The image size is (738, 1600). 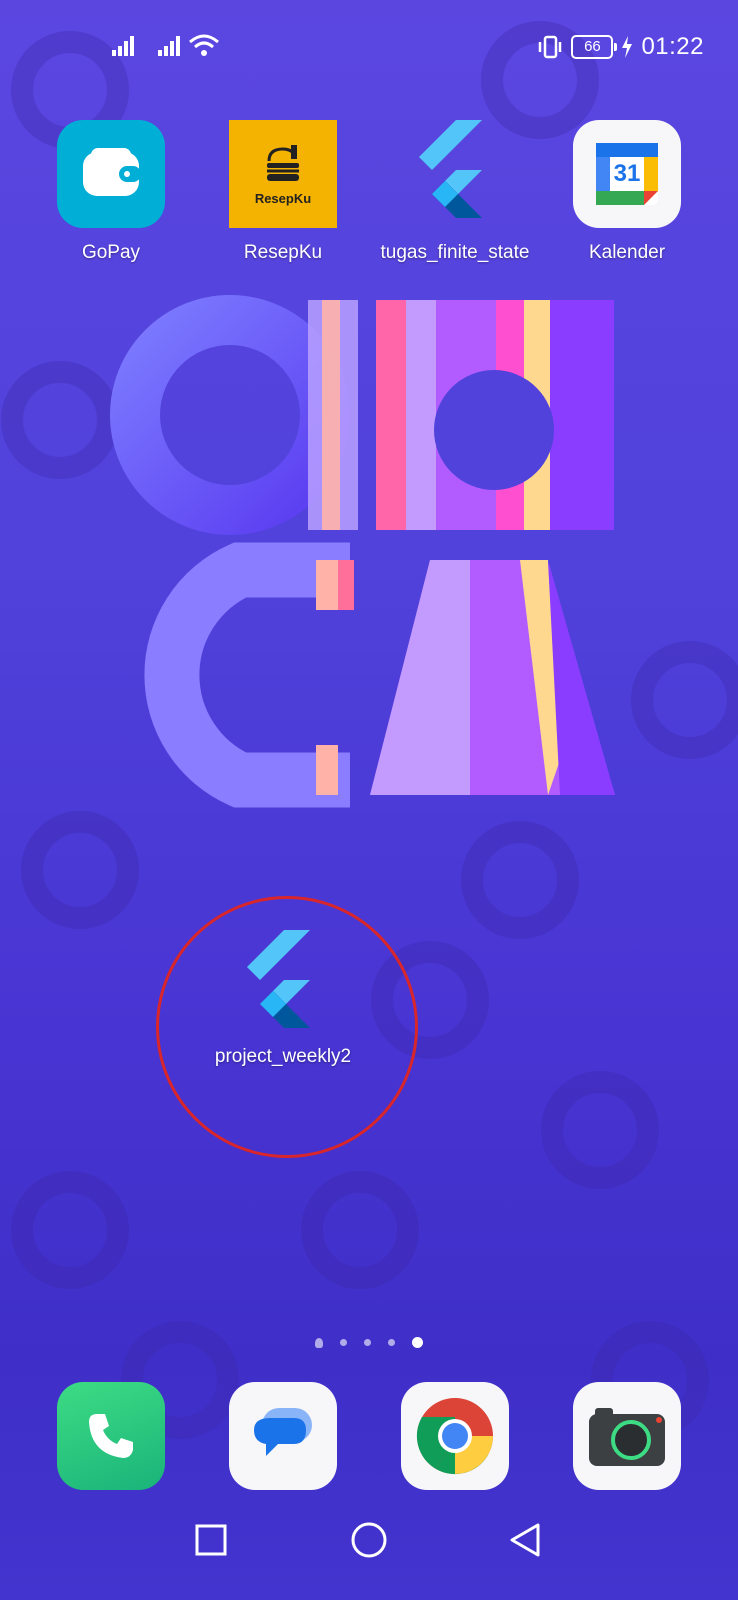 I want to click on dock-messages, so click(x=283, y=1436).